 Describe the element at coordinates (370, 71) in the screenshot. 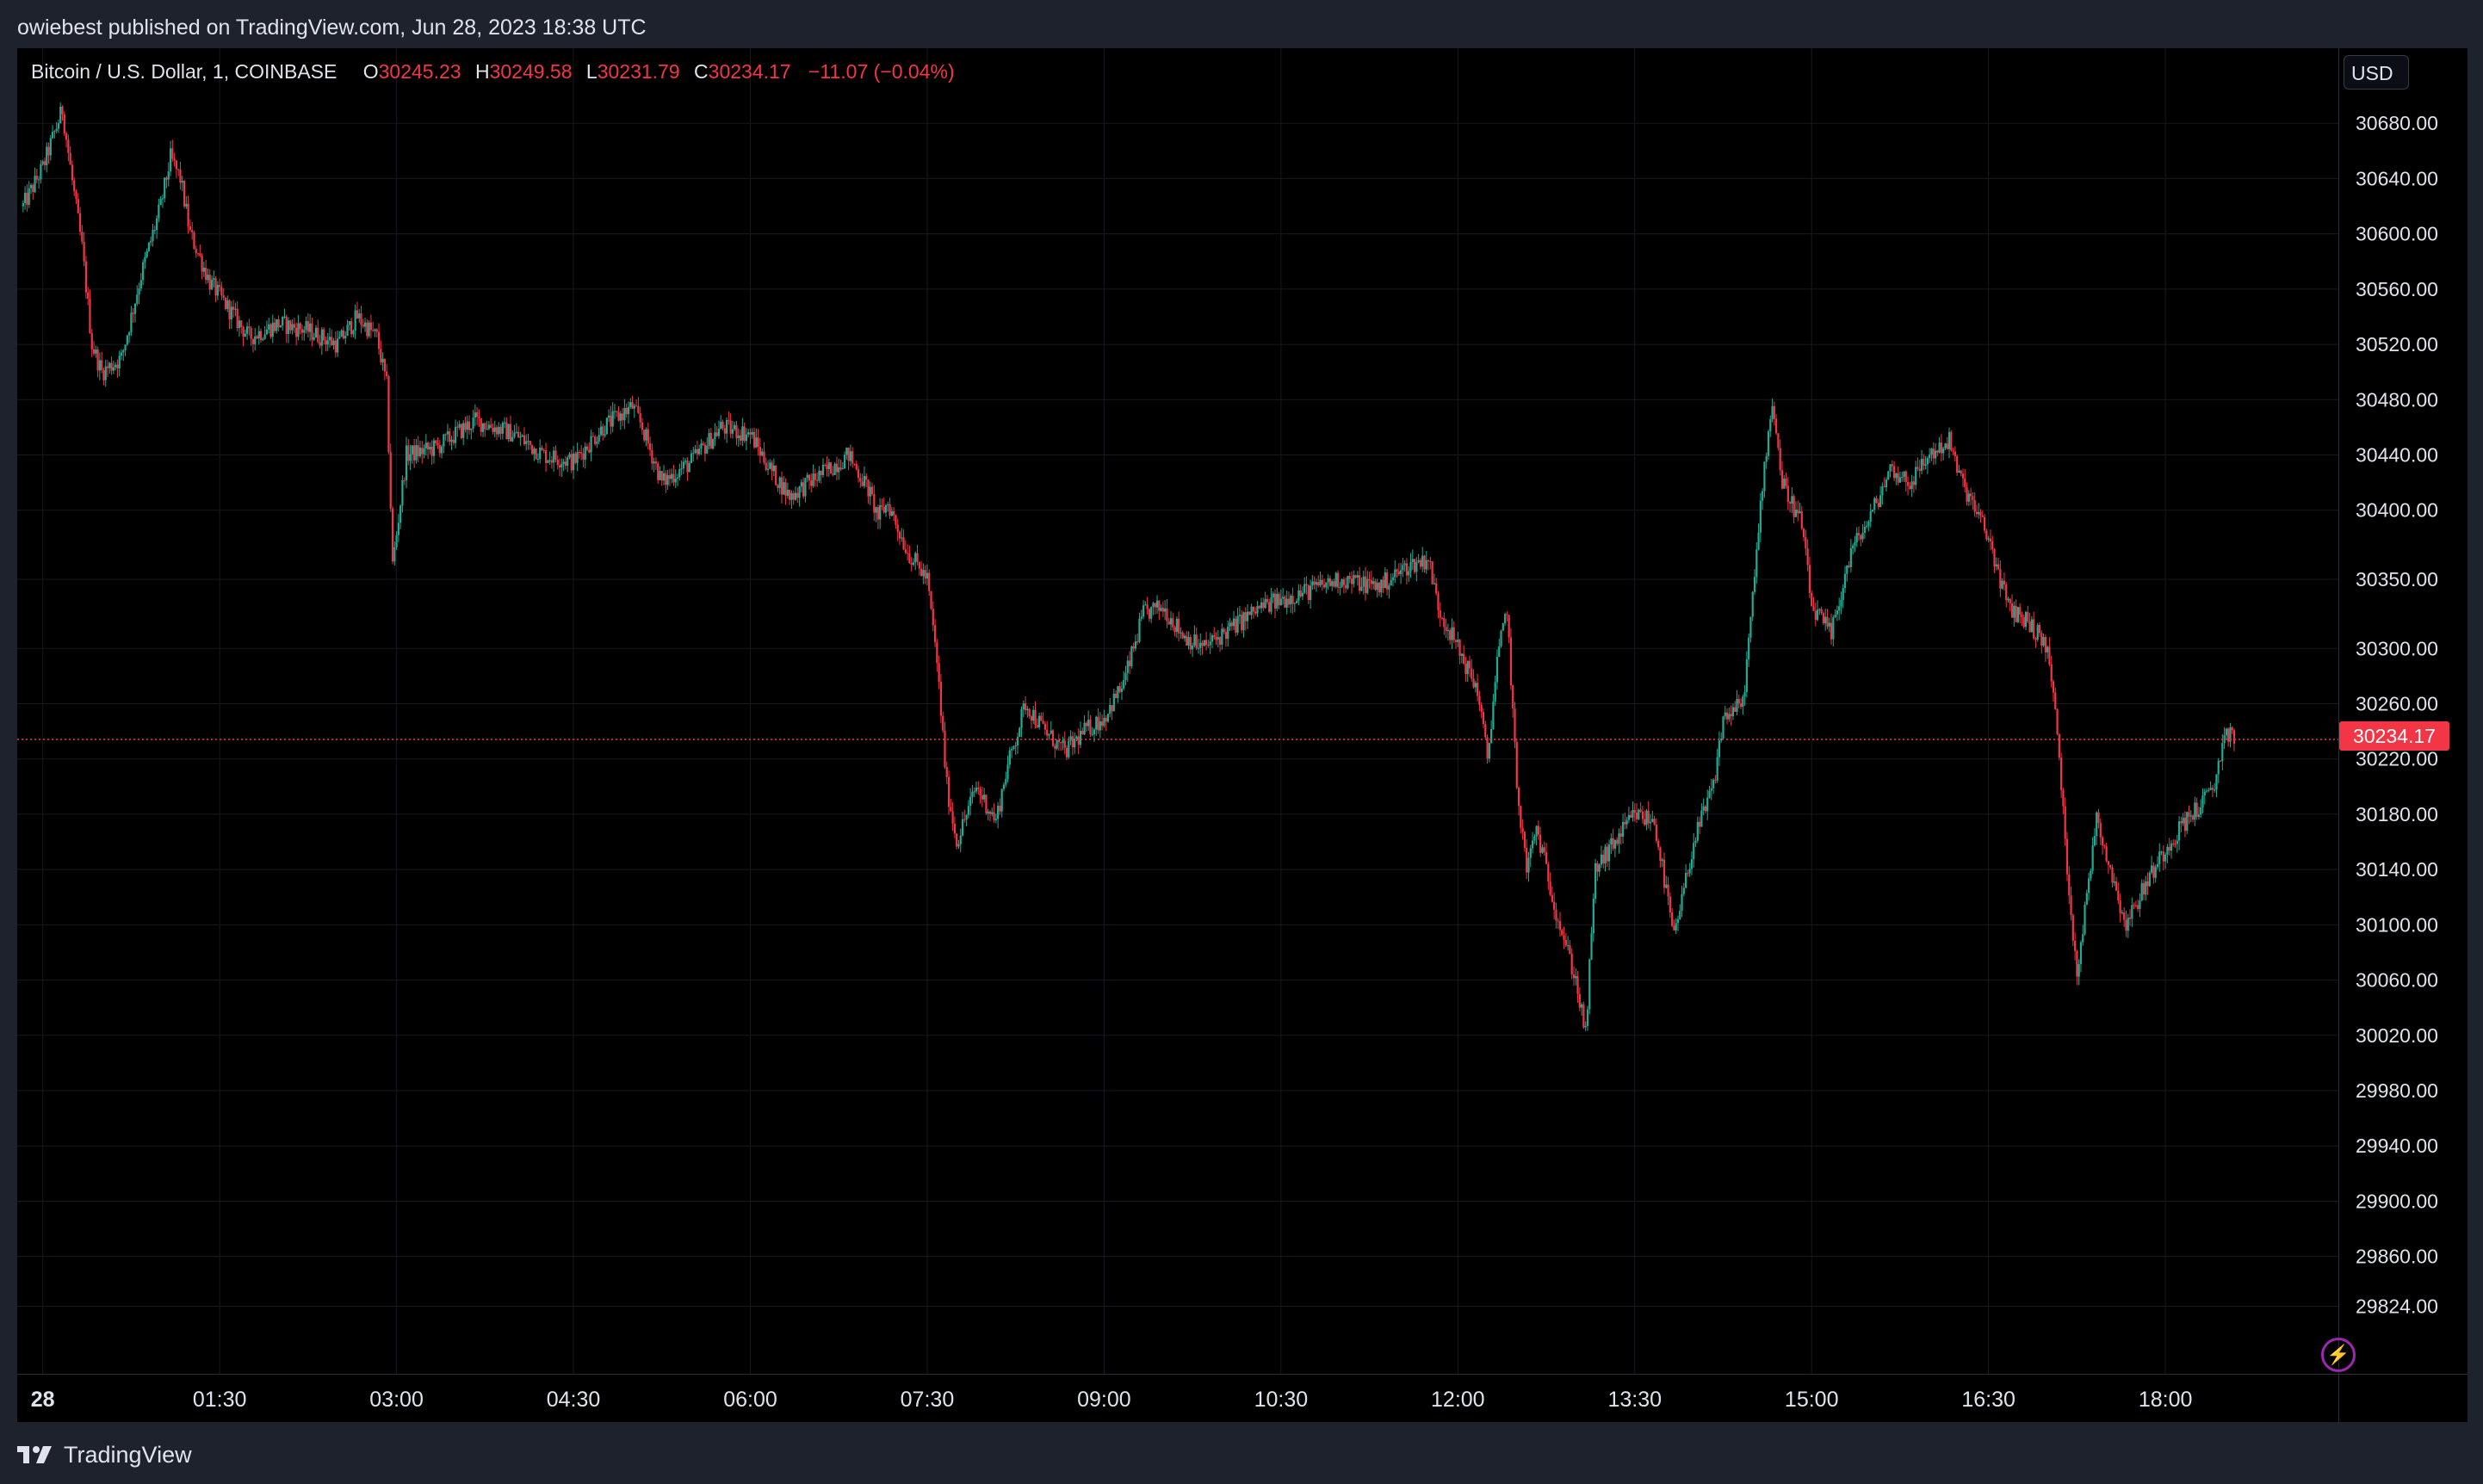

I see `open-label: O` at that location.